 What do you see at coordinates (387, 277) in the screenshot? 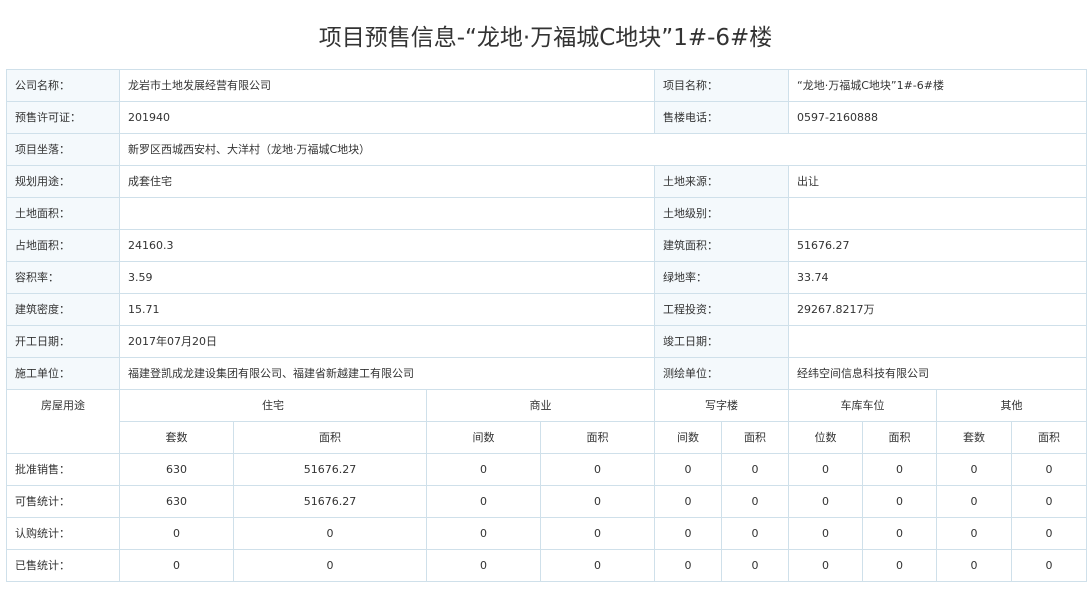
I see `far-value: 3.59` at bounding box center [387, 277].